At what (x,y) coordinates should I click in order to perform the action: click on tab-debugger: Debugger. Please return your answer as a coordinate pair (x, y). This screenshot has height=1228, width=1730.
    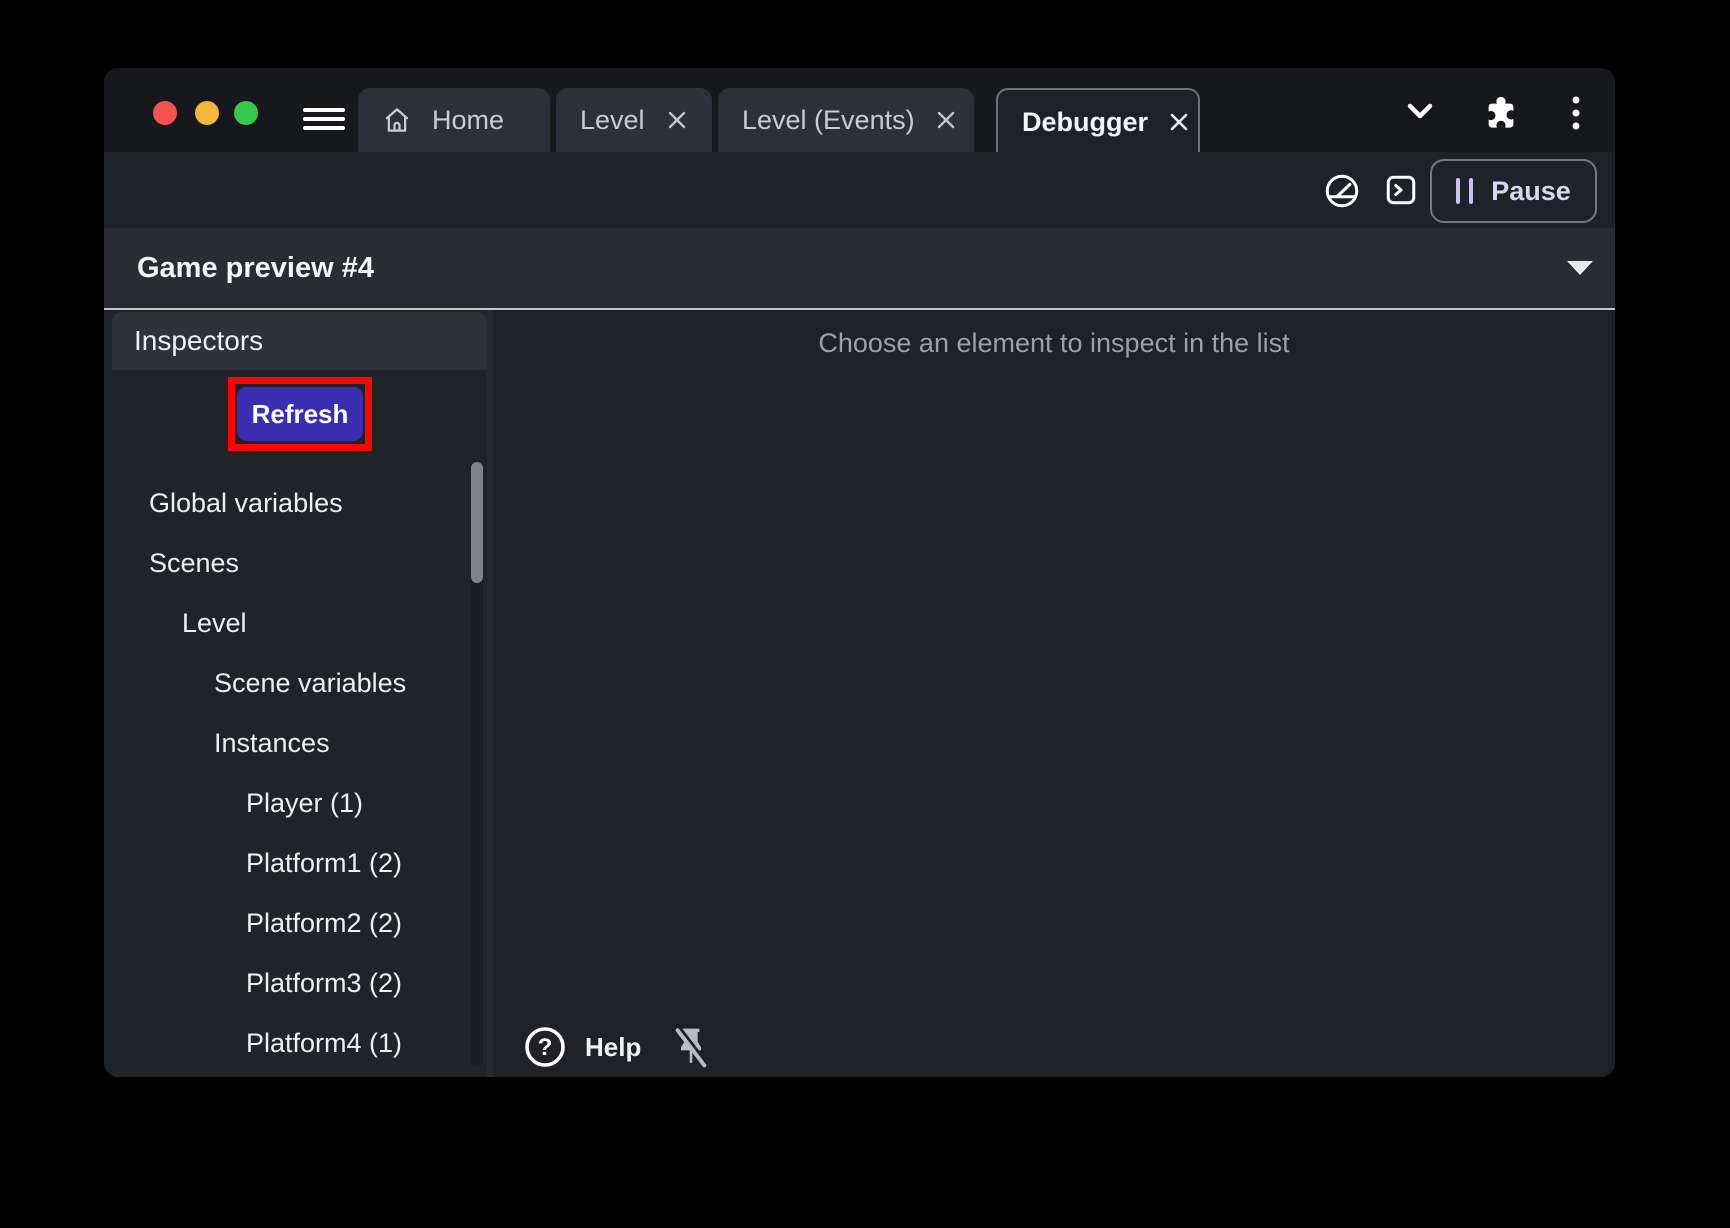
    Looking at the image, I should click on (1098, 121).